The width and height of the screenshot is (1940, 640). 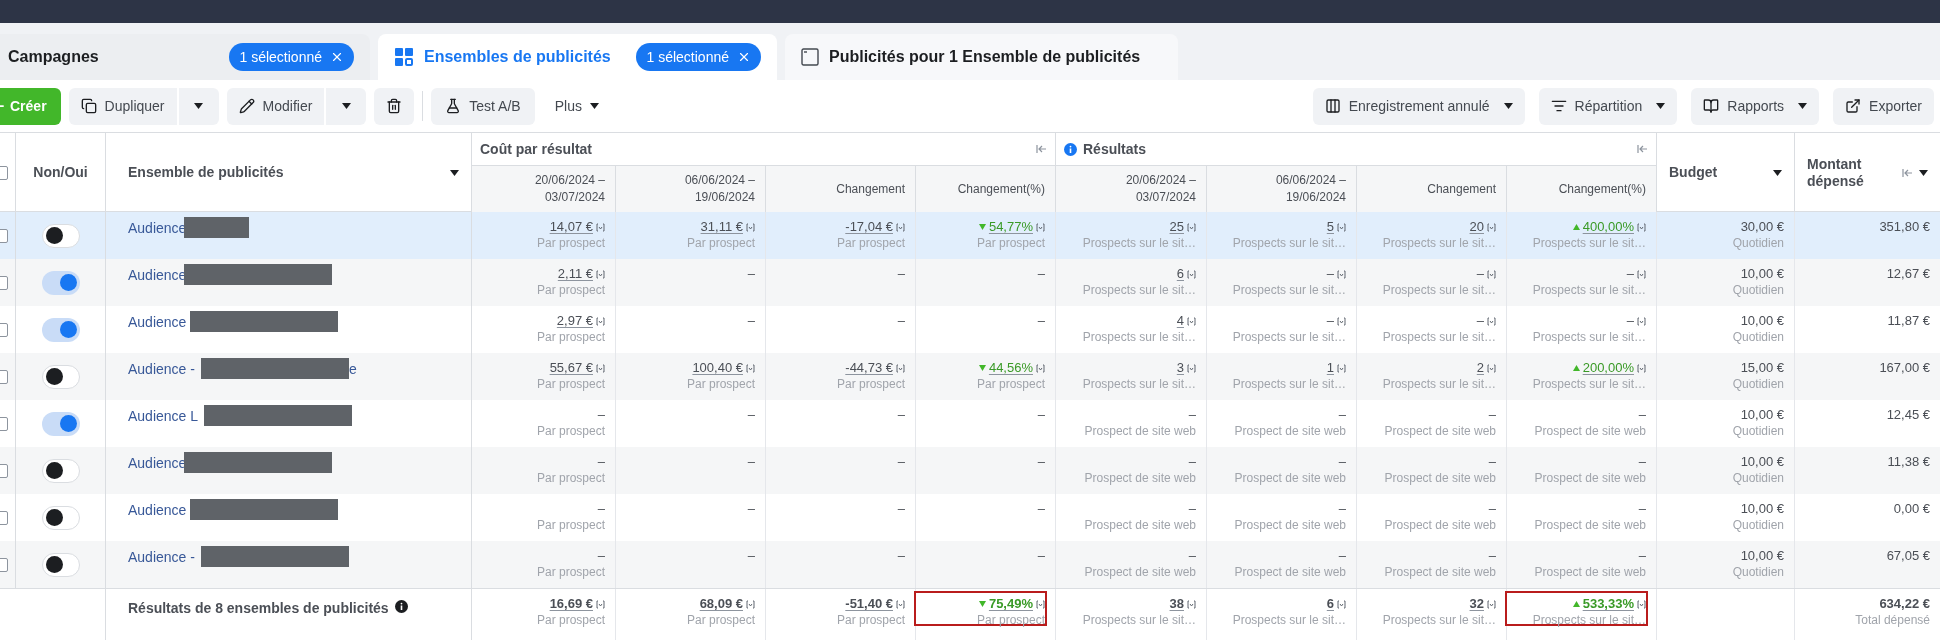 I want to click on spent-value: 351,80 €, so click(x=1904, y=227).